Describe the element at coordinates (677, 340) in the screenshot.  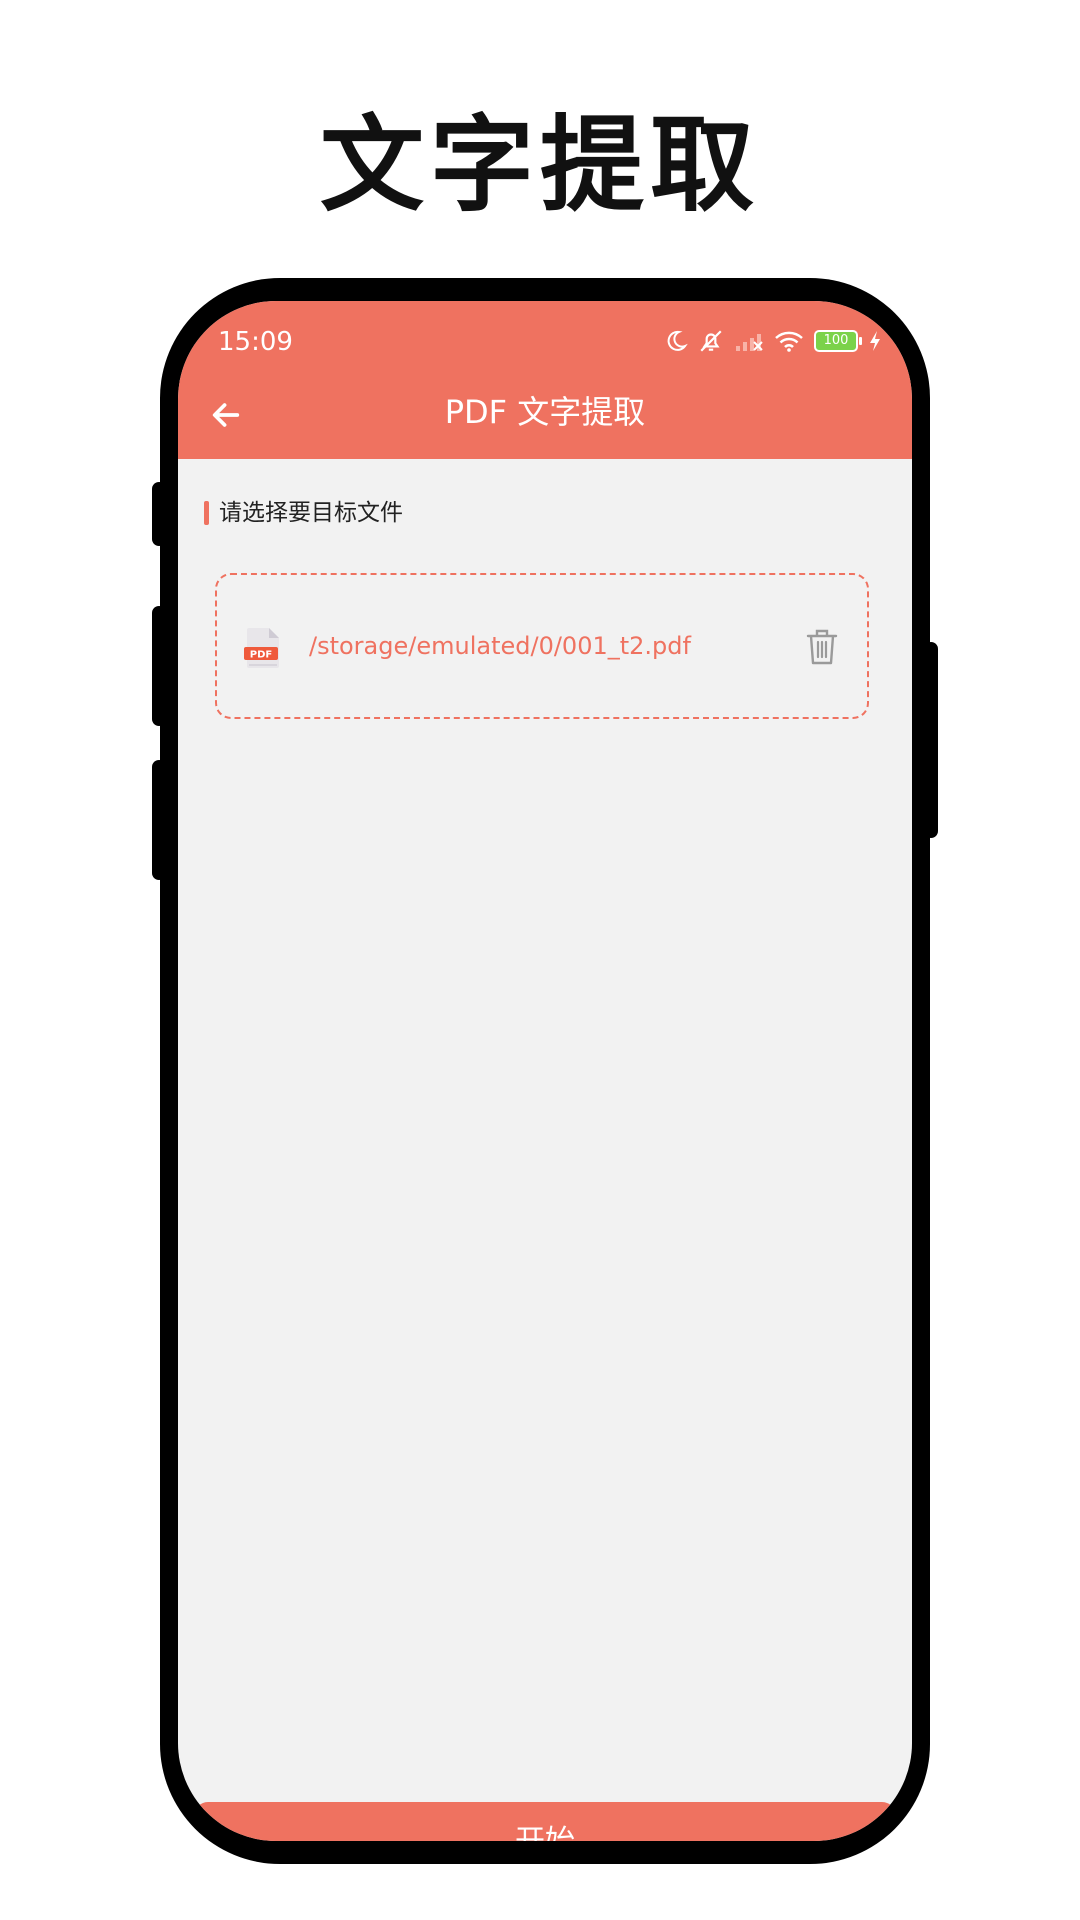
I see `moon-icon` at that location.